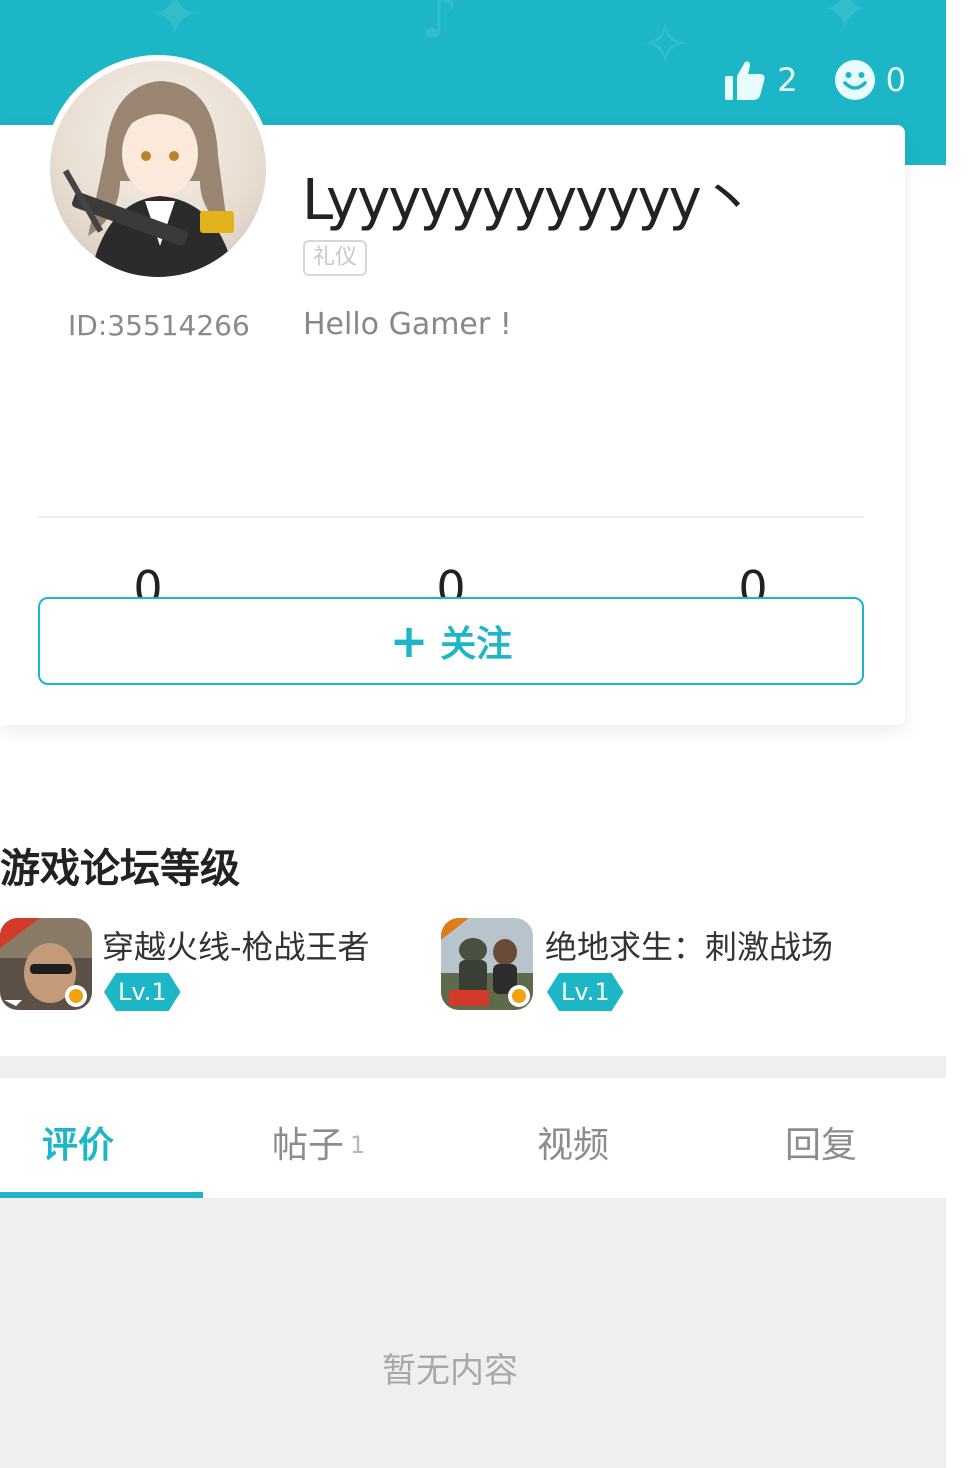 The height and width of the screenshot is (1468, 971). I want to click on tab-label: 回复, so click(821, 1145).